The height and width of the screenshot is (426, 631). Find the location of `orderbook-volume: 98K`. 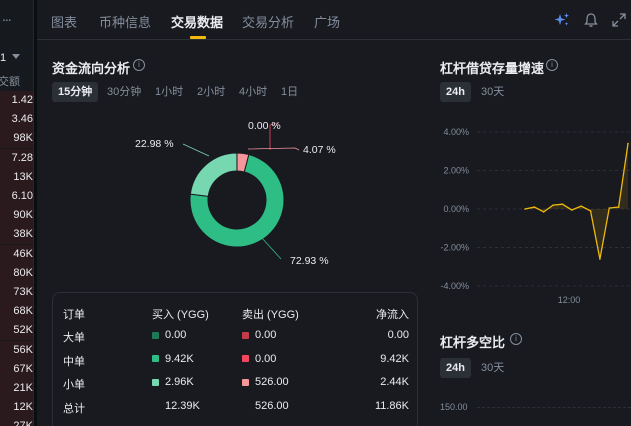

orderbook-volume: 98K is located at coordinates (16, 138).